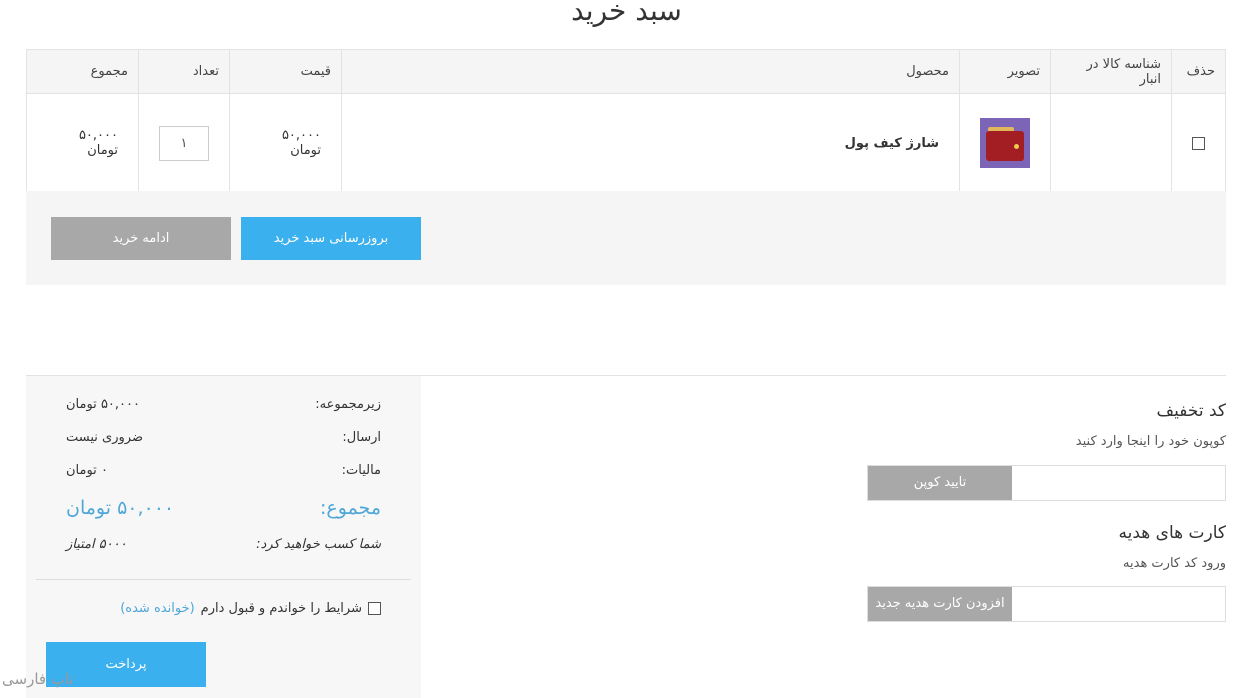 The width and height of the screenshot is (1253, 698). What do you see at coordinates (223, 407) in the screenshot?
I see `subtotal-row: زیرمجموعه: ۵۰,۰۰۰ تومان` at bounding box center [223, 407].